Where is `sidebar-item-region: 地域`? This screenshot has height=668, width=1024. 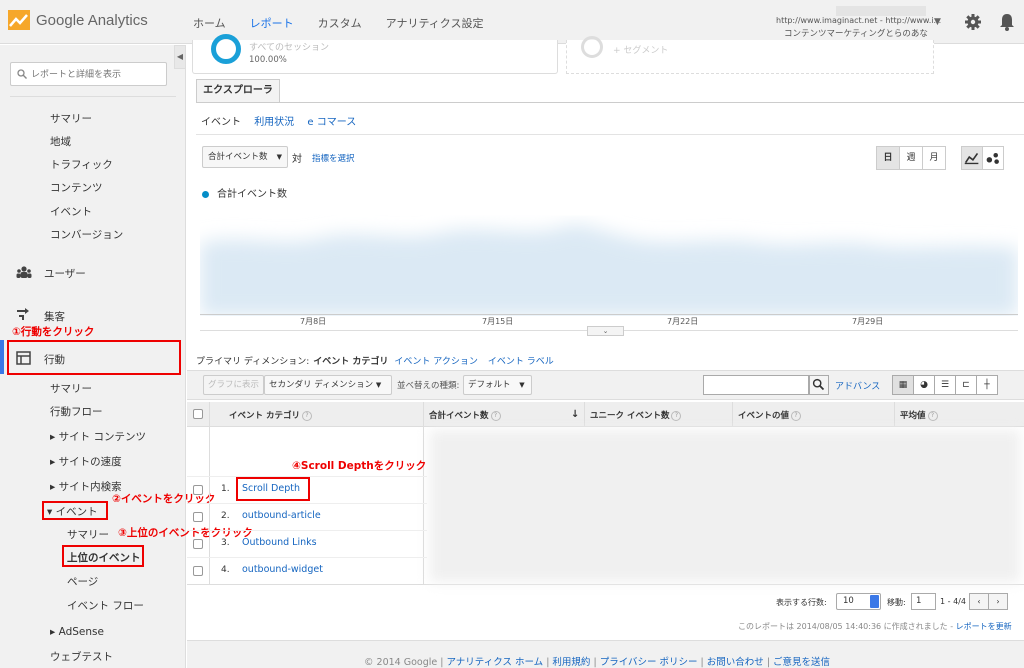
sidebar-item-region: 地域 is located at coordinates (60, 141).